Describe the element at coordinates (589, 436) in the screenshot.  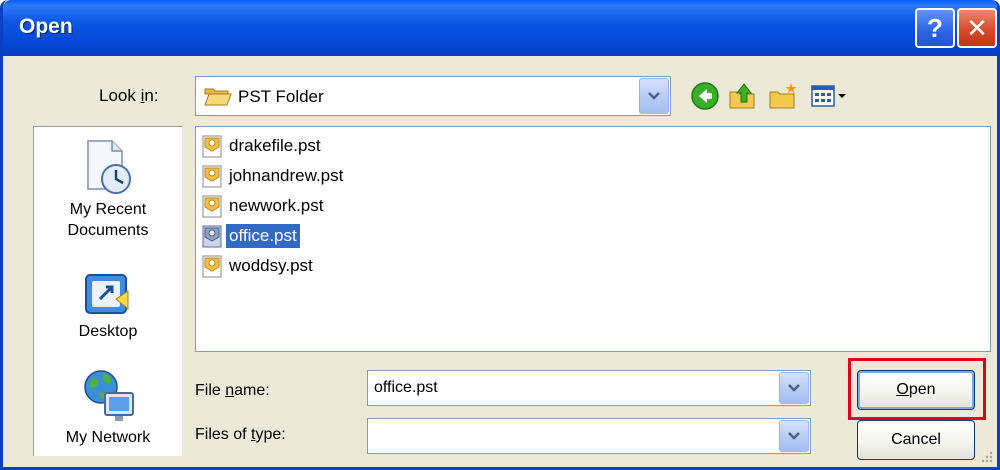
I see `files-of-type-select` at that location.